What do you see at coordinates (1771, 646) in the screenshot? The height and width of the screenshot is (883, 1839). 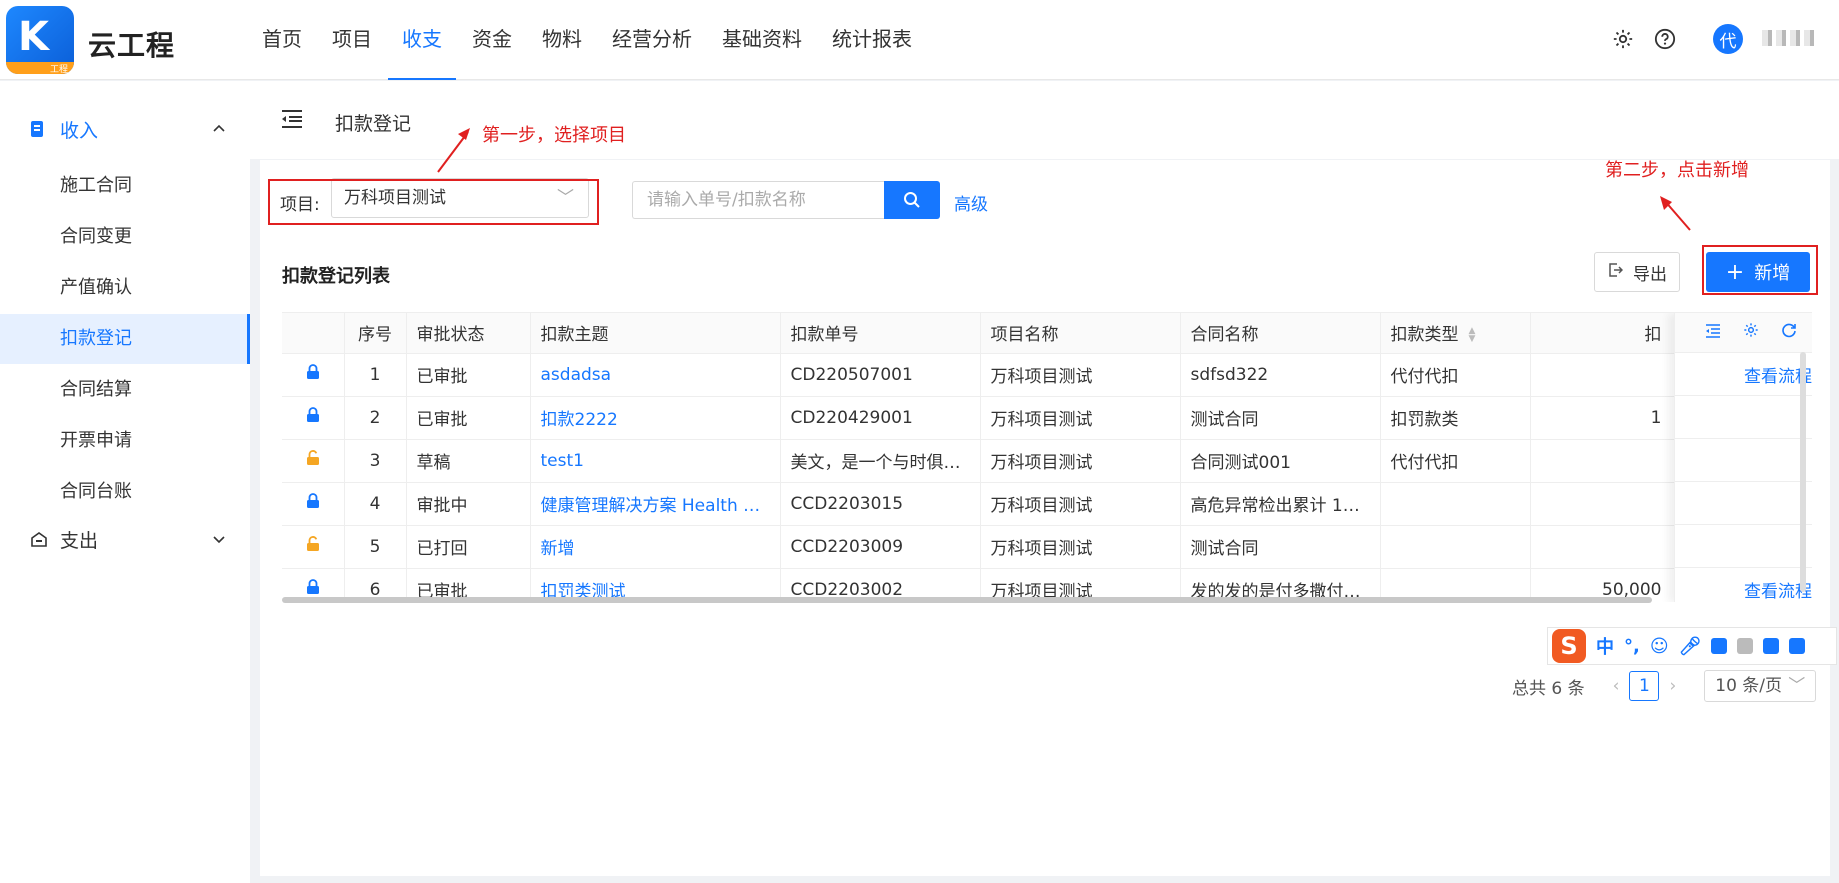 I see `skin-shirt-icon` at bounding box center [1771, 646].